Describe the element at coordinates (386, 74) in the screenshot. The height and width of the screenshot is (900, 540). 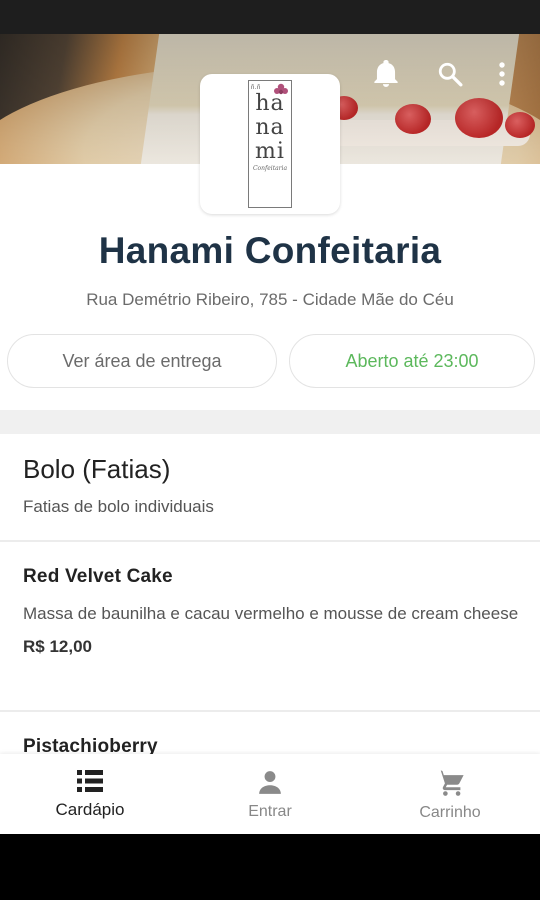
I see `bell-icon` at that location.